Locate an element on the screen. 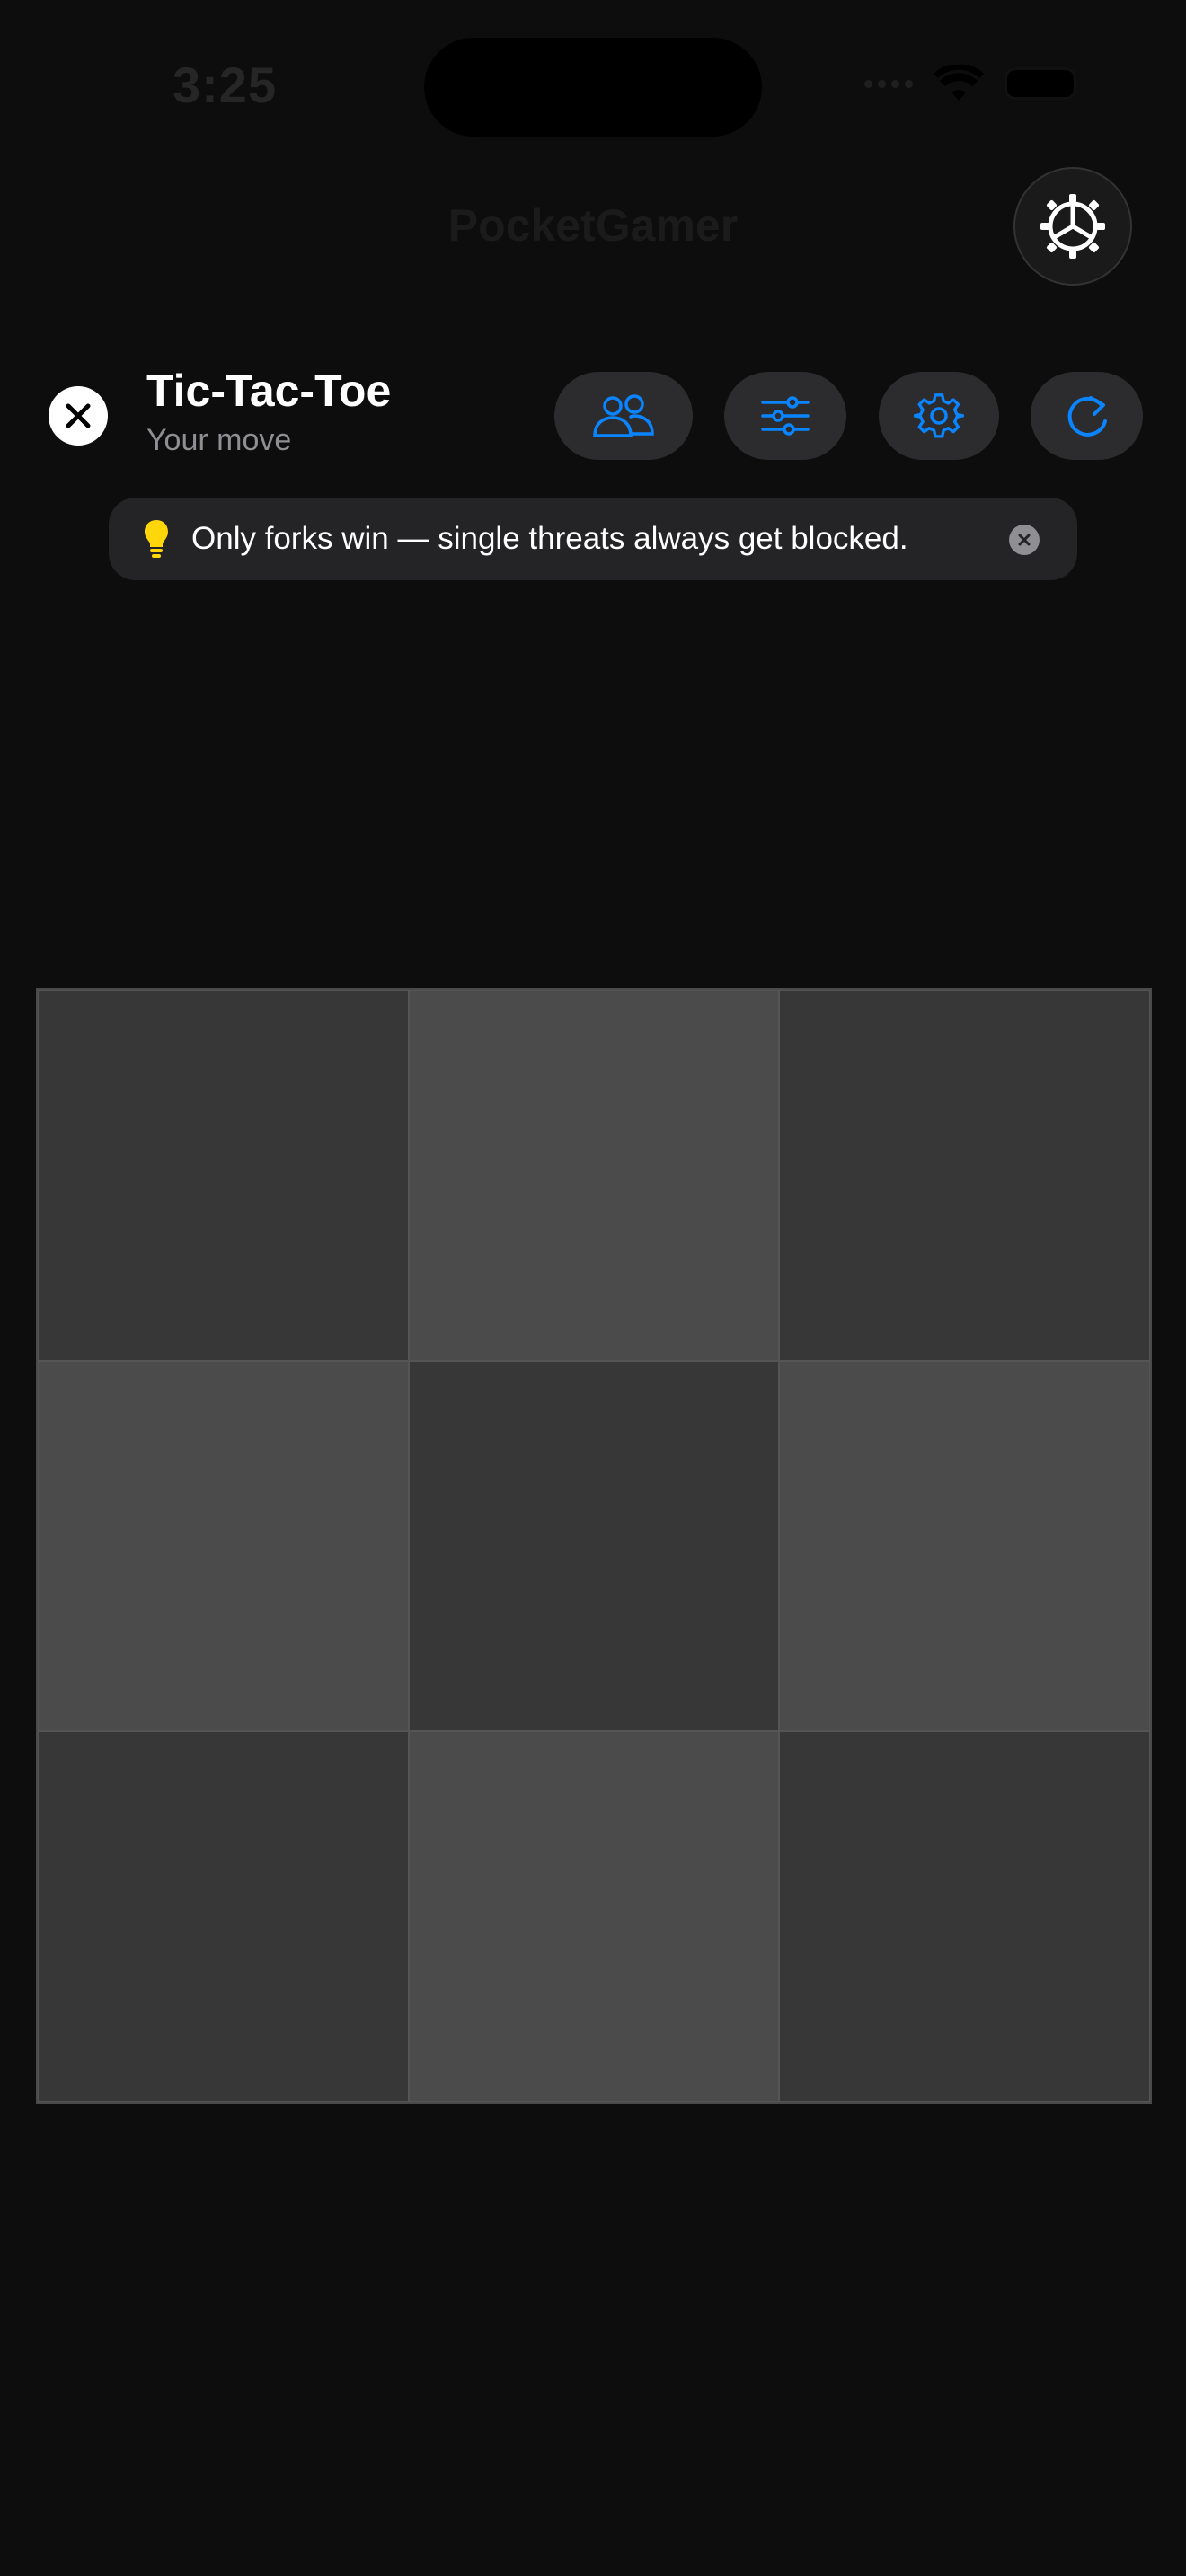  game-status: Your move is located at coordinates (219, 440).